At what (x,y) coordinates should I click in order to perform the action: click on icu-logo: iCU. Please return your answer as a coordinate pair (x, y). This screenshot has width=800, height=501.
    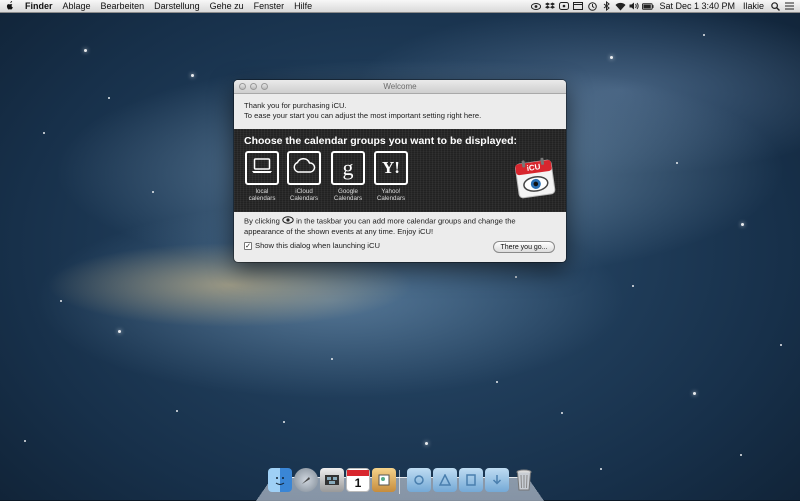
    Looking at the image, I should click on (534, 177).